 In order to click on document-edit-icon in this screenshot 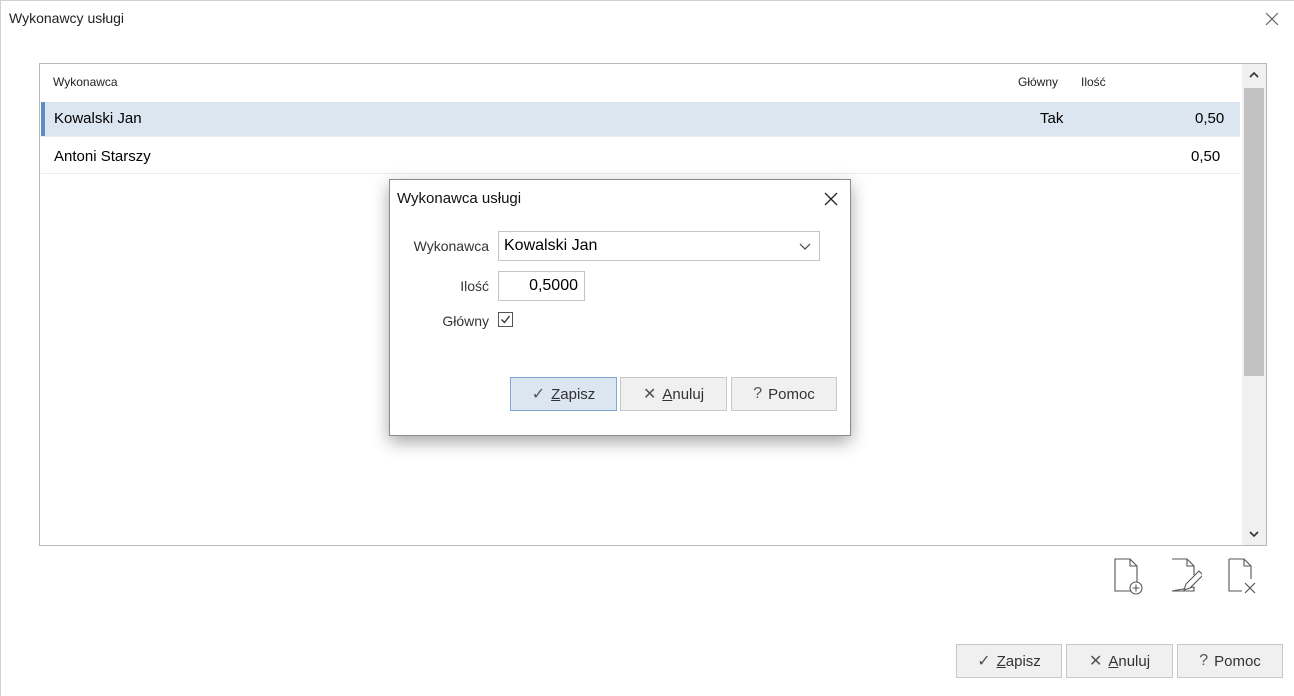, I will do `click(1186, 575)`.